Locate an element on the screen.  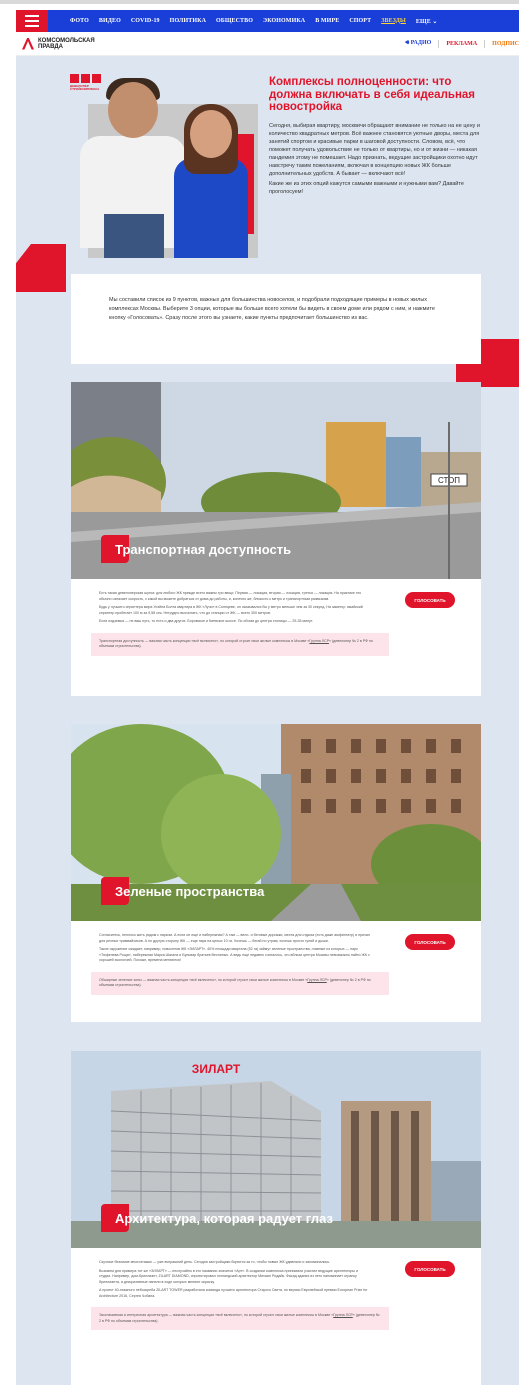
card-title: Транспортная доступность is located at coordinates (203, 549).